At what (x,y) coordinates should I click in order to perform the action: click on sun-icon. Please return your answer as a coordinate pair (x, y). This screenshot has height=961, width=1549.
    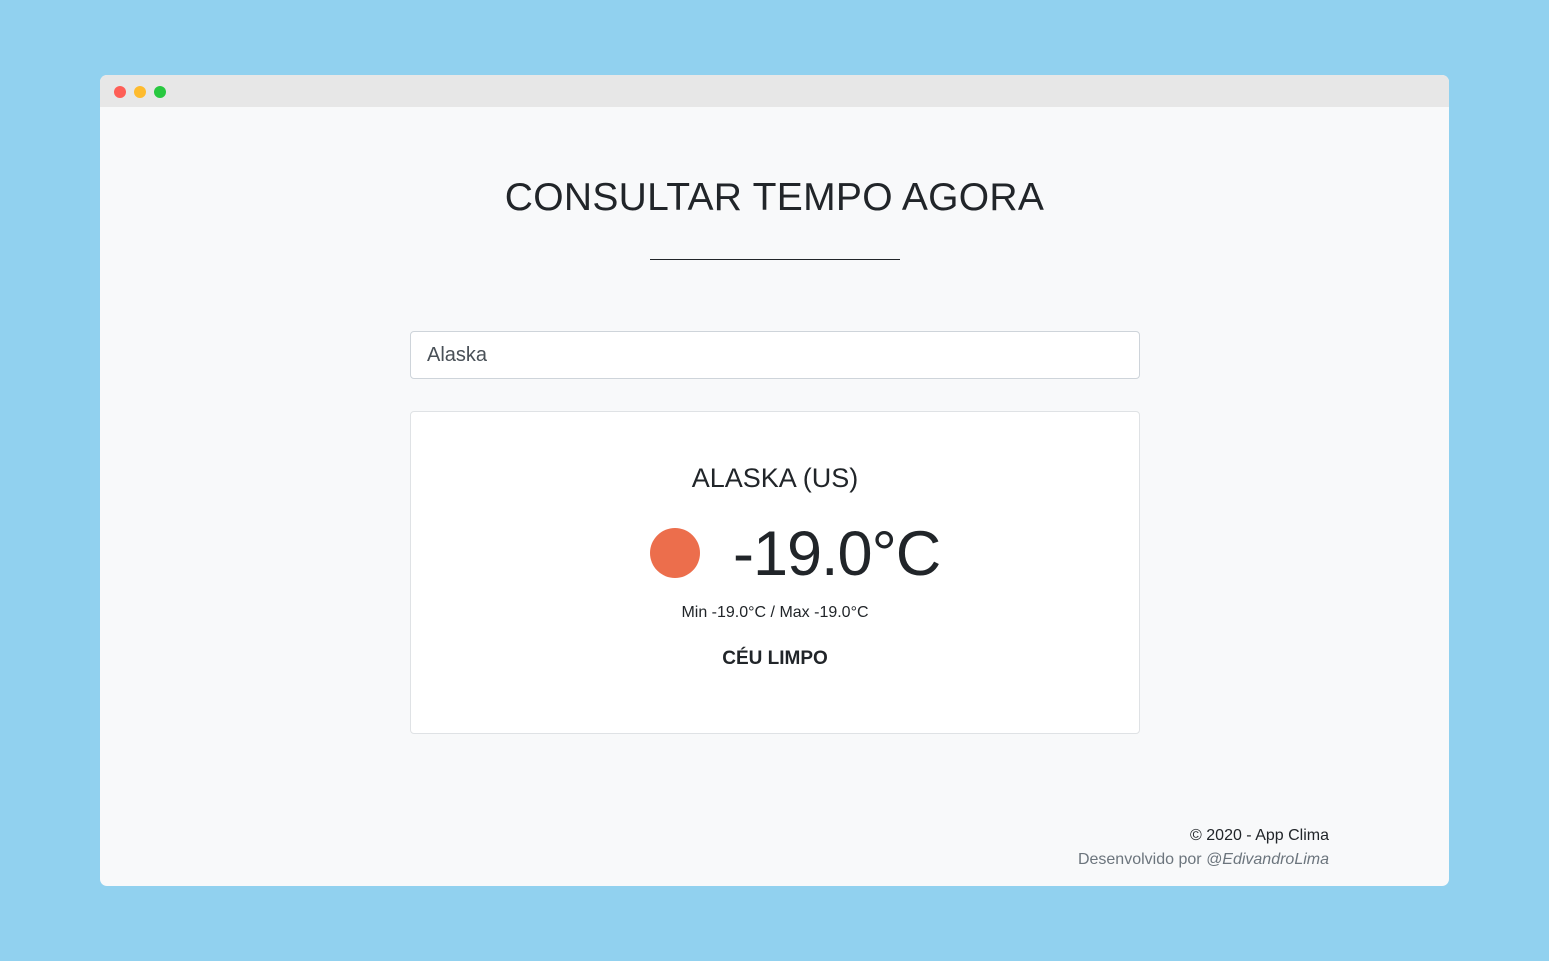
    Looking at the image, I should click on (675, 553).